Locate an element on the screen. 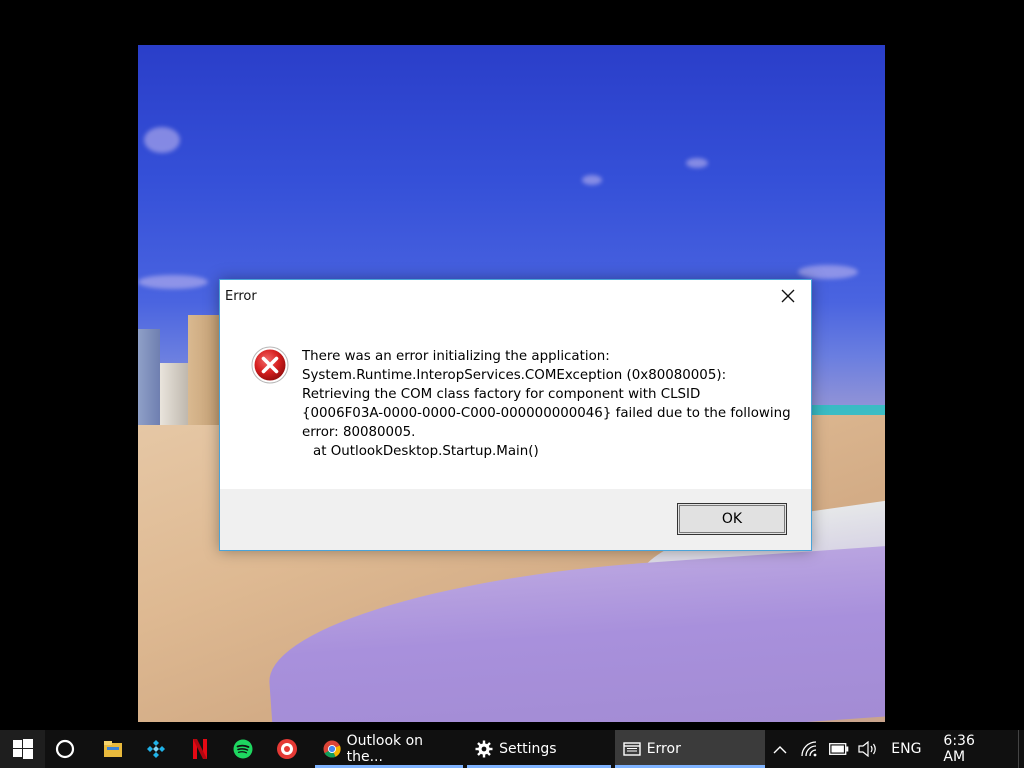  volume-button is located at coordinates (869, 749).